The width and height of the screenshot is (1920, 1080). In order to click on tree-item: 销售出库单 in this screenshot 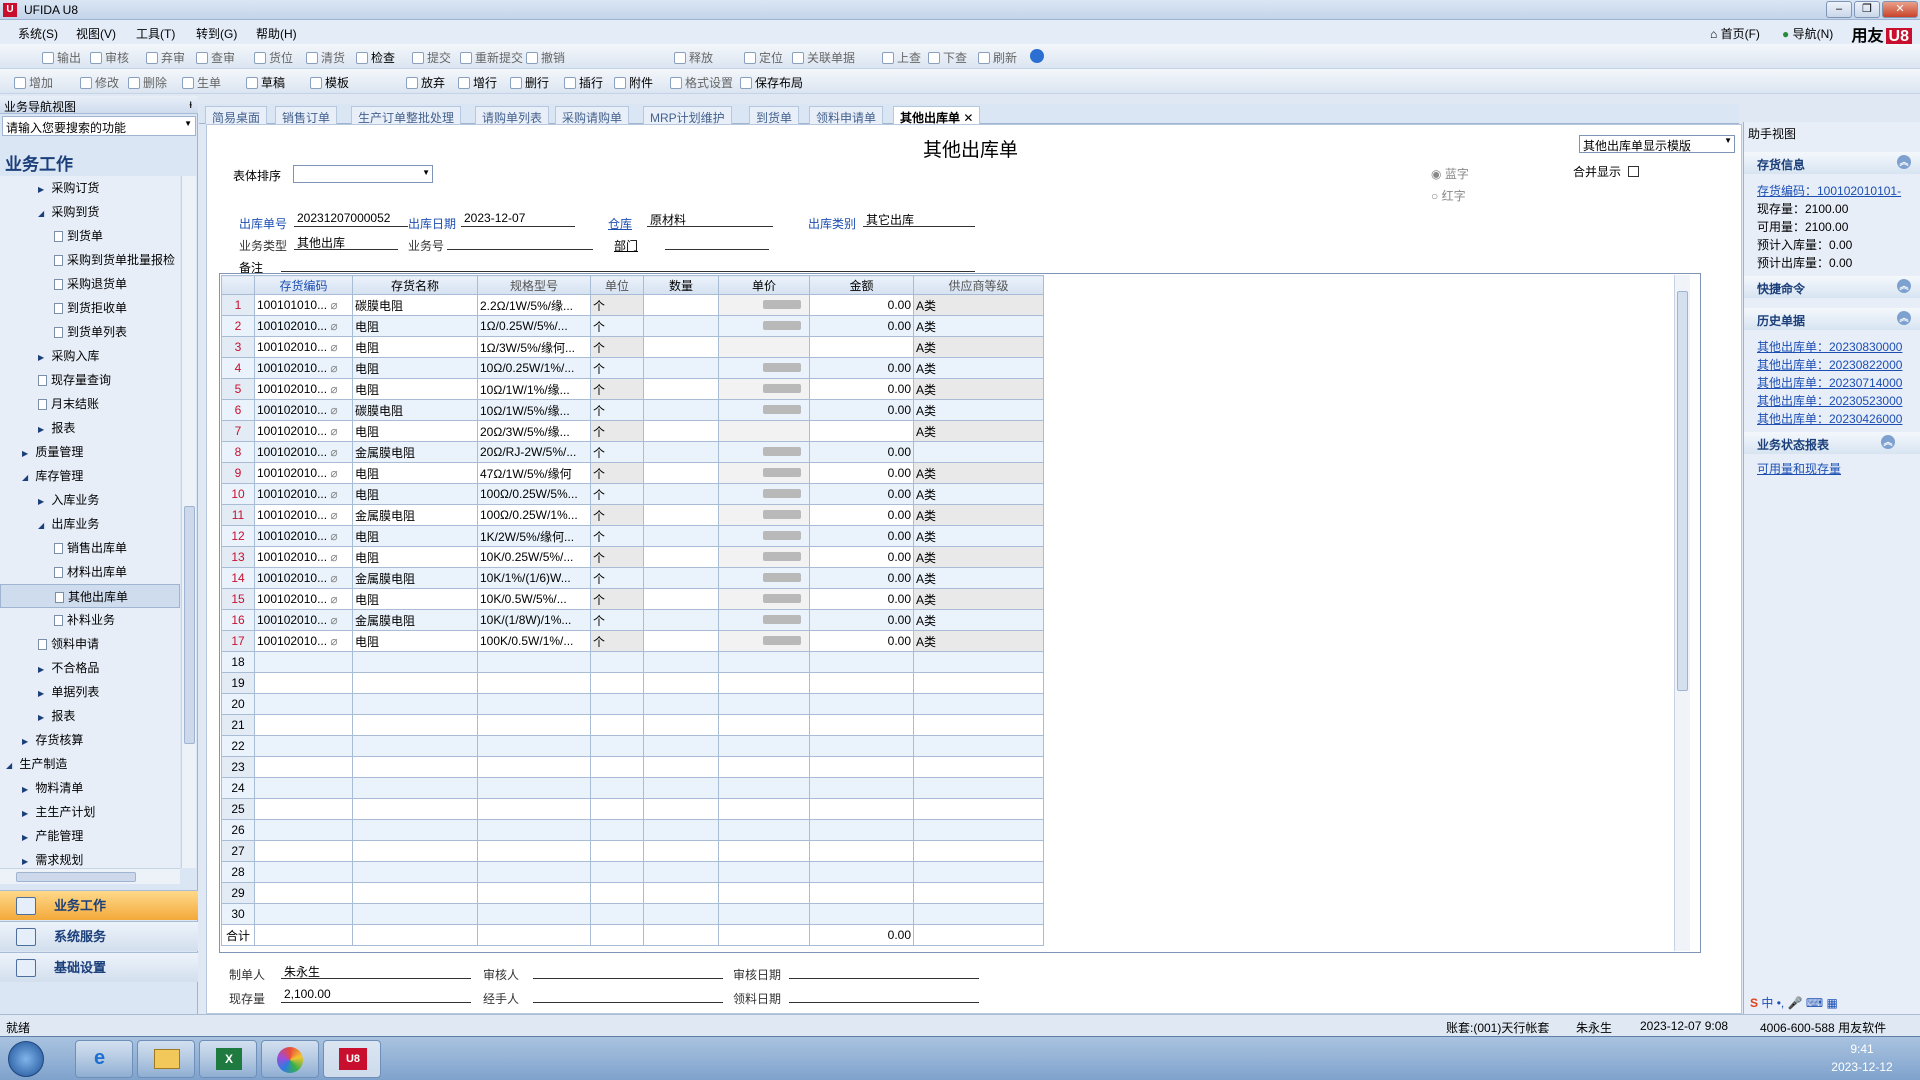, I will do `click(90, 548)`.